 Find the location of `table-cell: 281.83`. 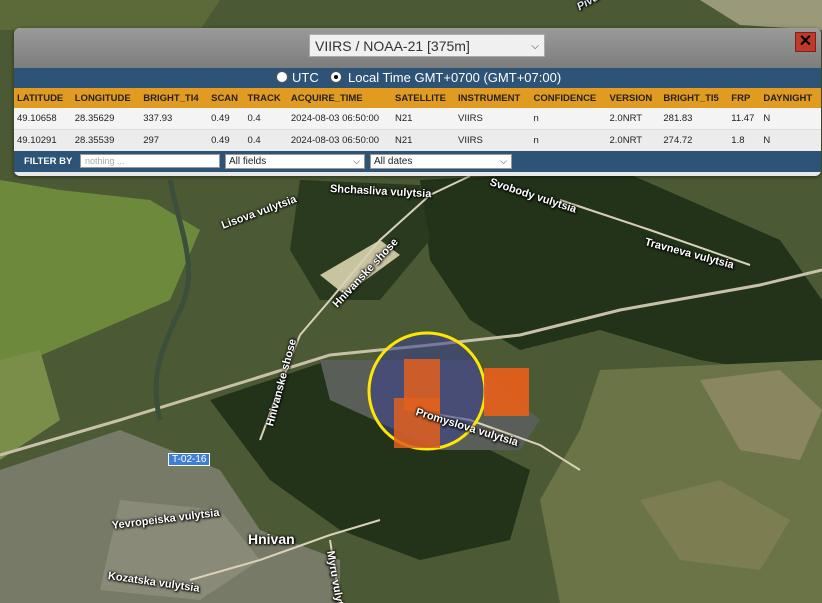

table-cell: 281.83 is located at coordinates (694, 119).